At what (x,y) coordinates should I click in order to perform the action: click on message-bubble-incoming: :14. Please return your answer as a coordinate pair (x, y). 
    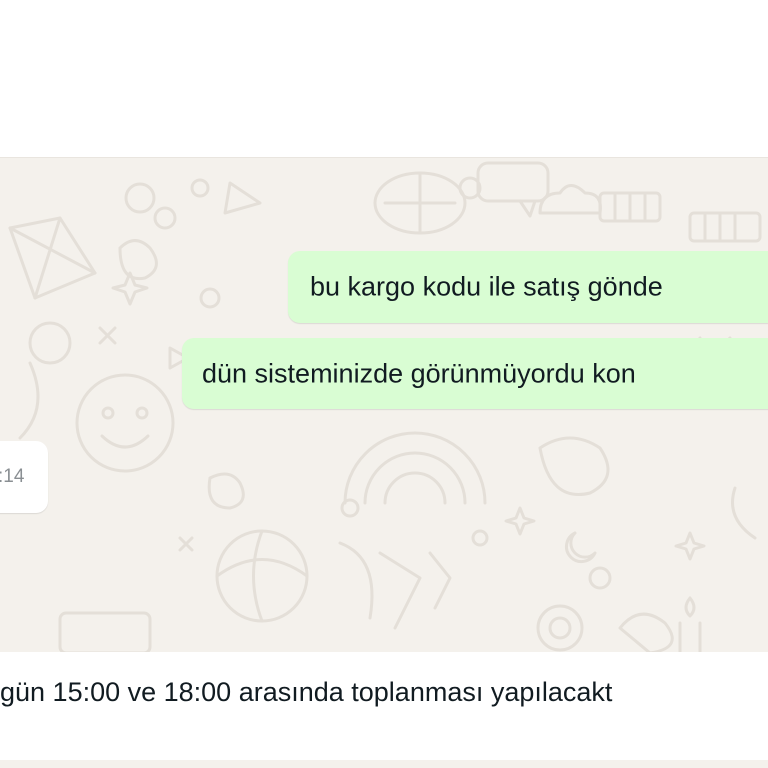
    Looking at the image, I should click on (24, 477).